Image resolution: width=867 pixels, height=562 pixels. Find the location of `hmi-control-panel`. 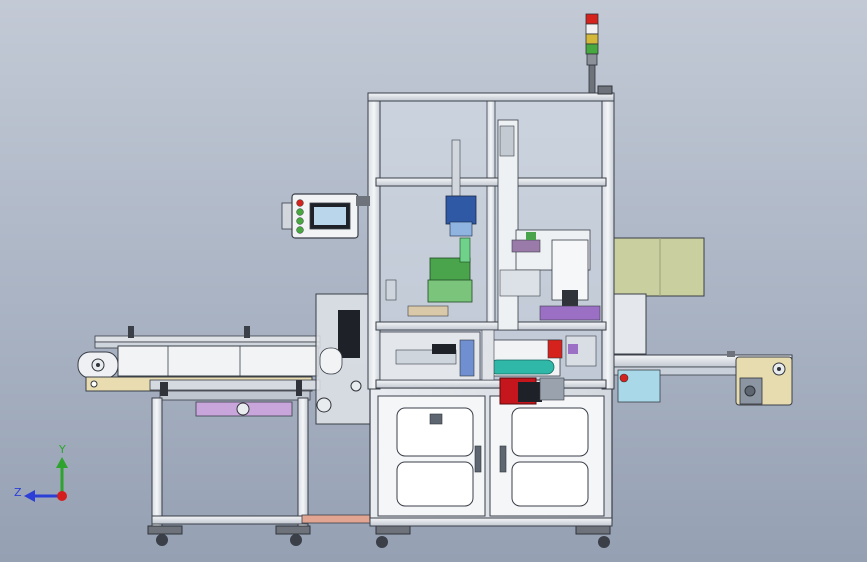

hmi-control-panel is located at coordinates (325, 216).